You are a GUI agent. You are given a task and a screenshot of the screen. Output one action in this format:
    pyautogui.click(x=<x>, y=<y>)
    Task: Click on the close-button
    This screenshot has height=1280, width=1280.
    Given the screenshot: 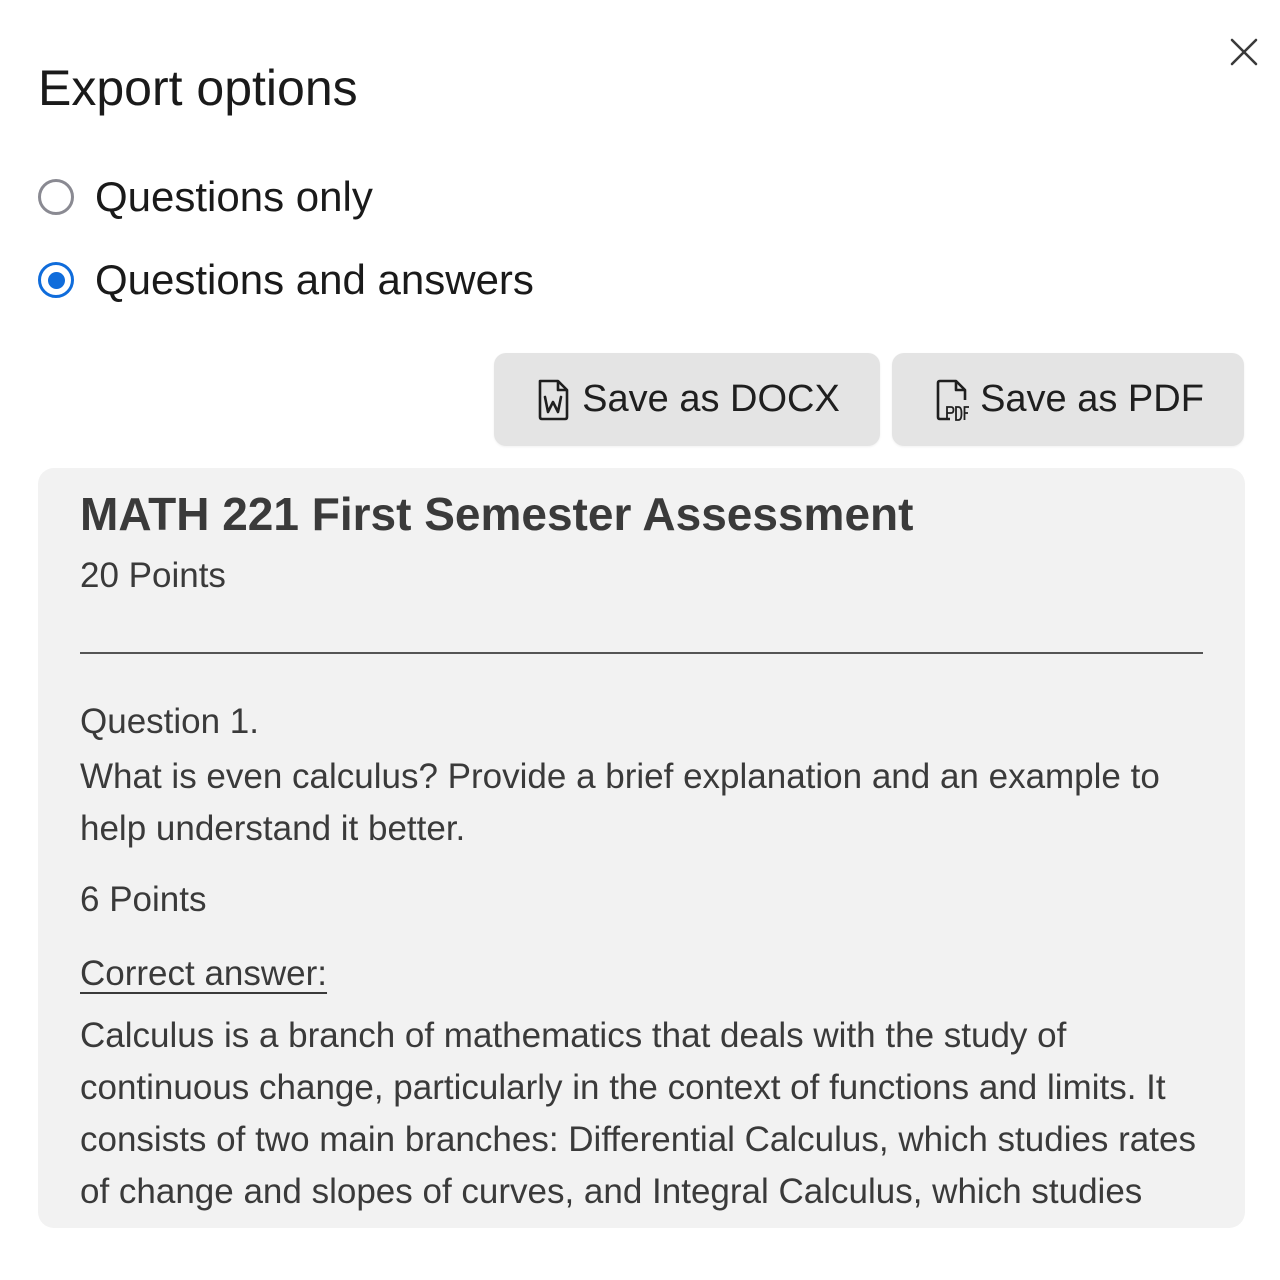 What is the action you would take?
    pyautogui.click(x=1244, y=52)
    